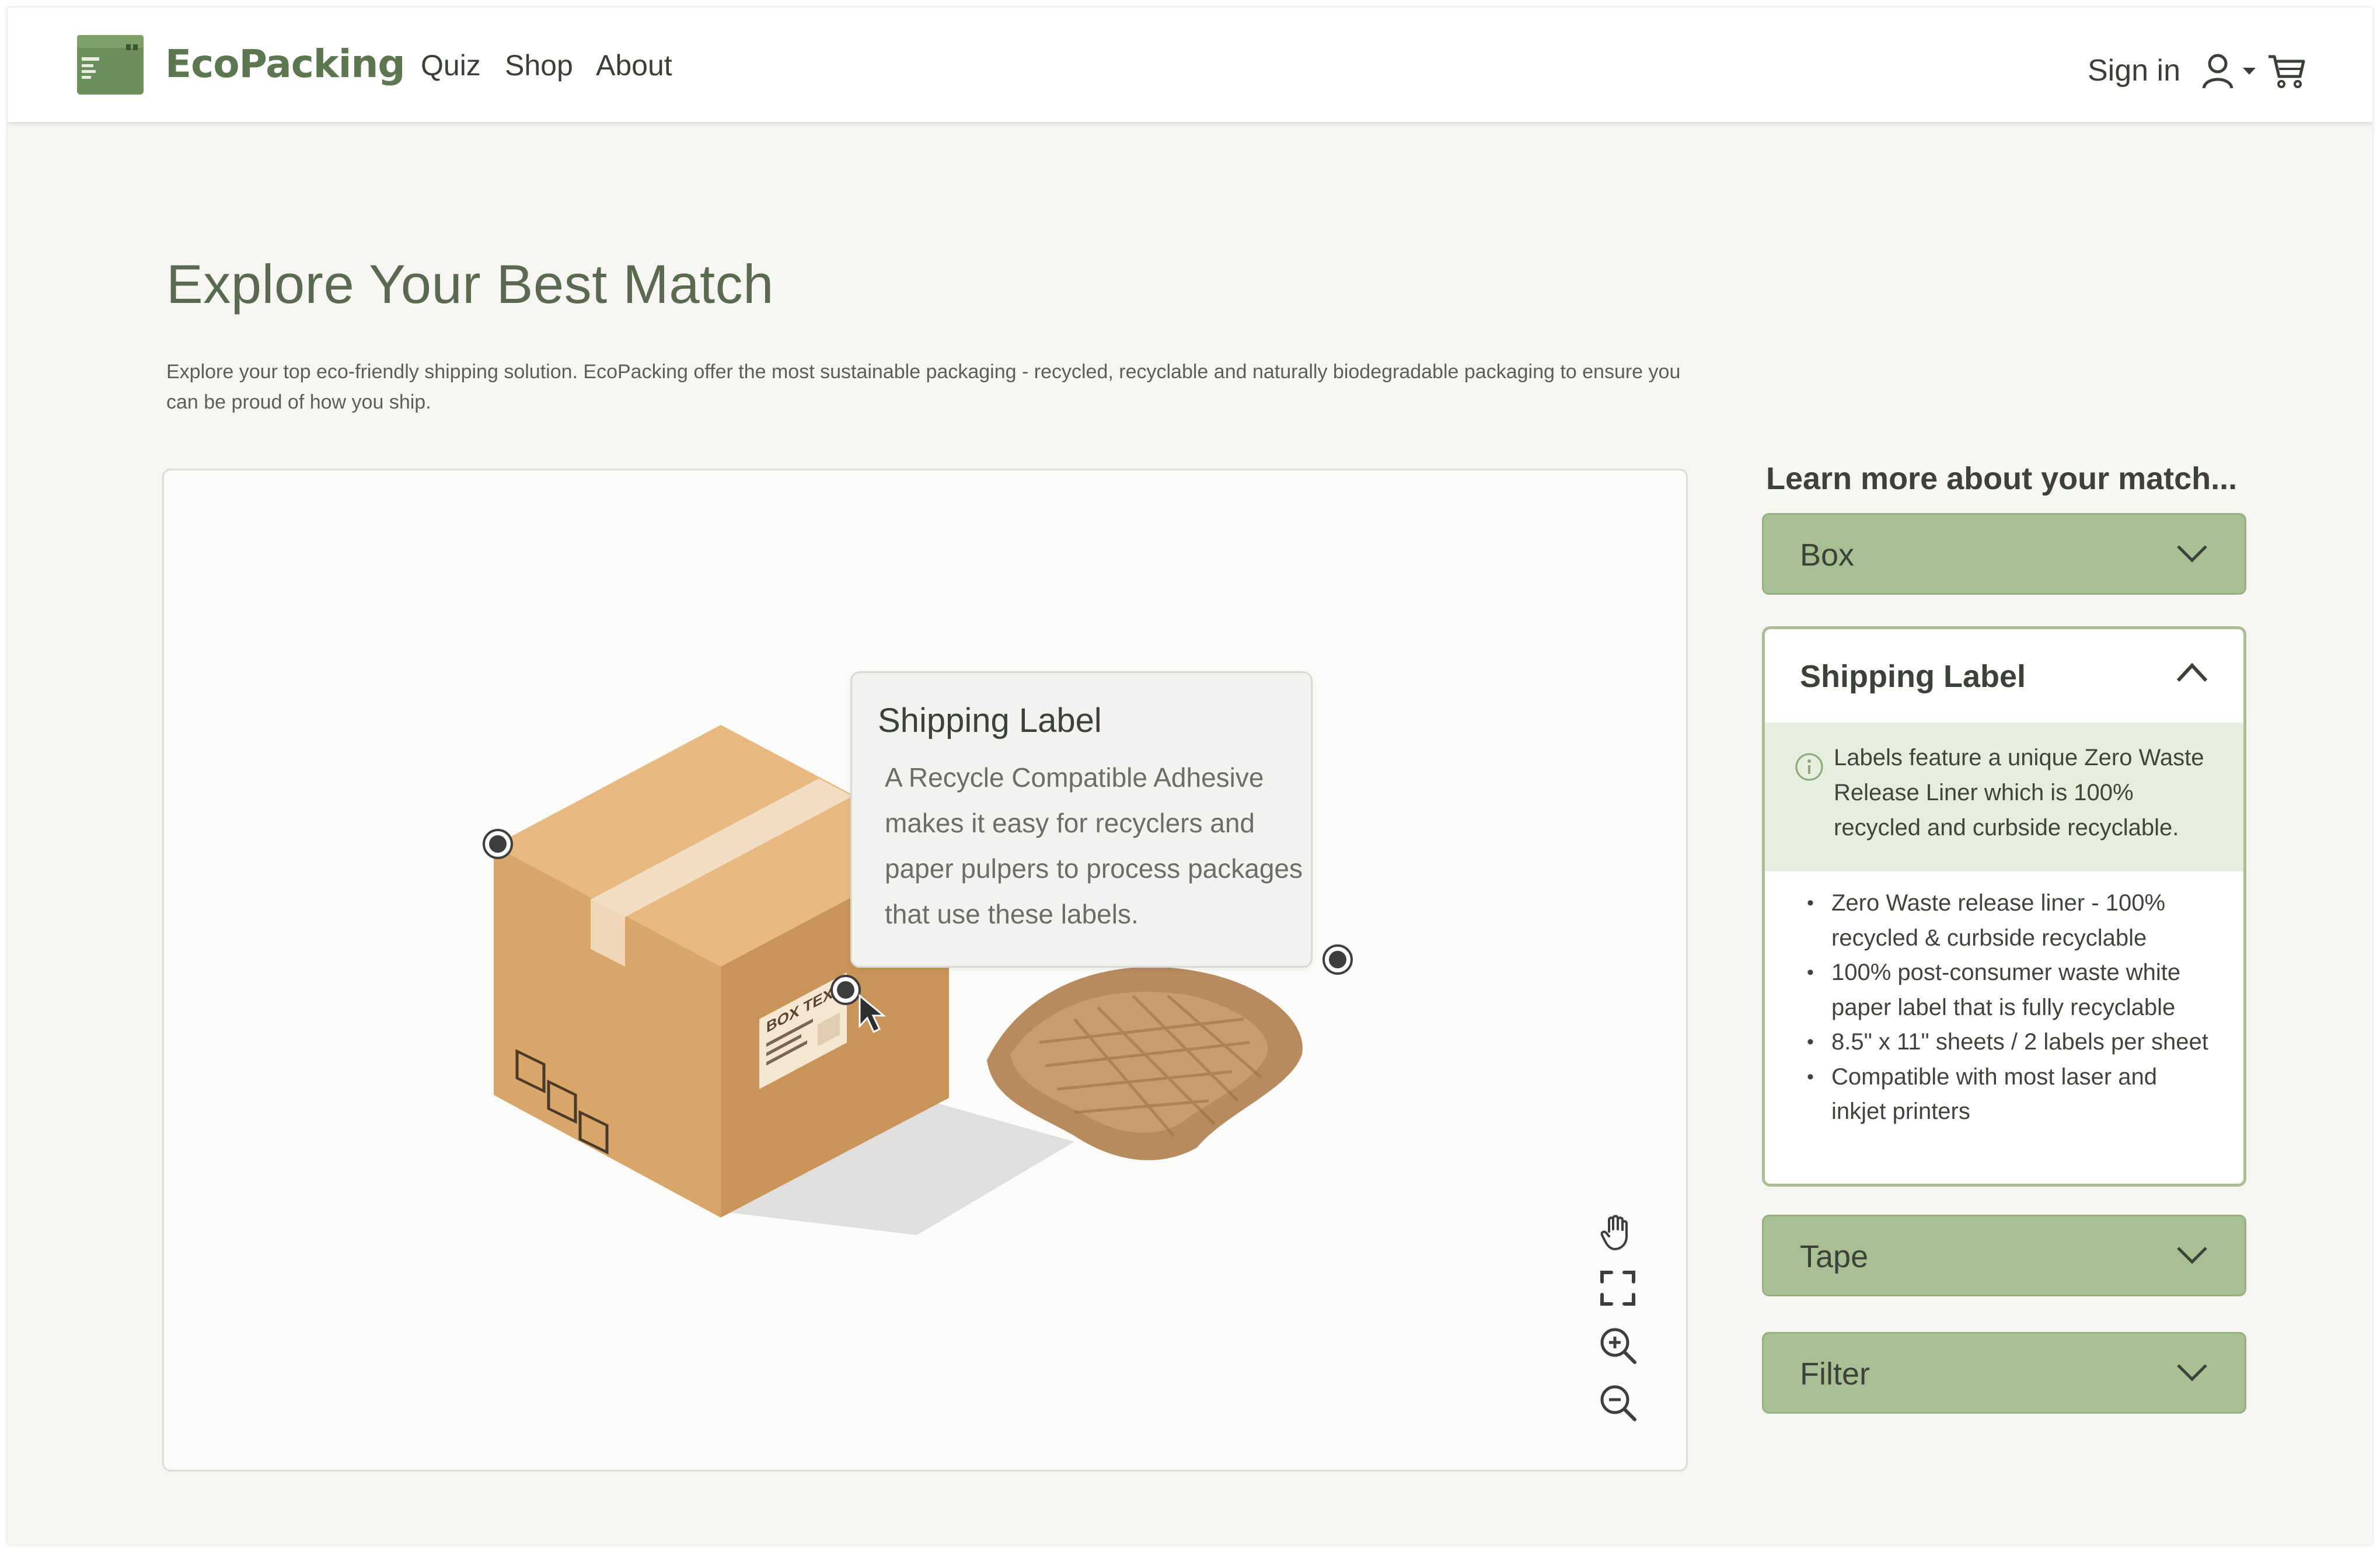 The width and height of the screenshot is (2380, 1552). Describe the element at coordinates (2004, 1255) in the screenshot. I see `accordion-tape: Tape` at that location.